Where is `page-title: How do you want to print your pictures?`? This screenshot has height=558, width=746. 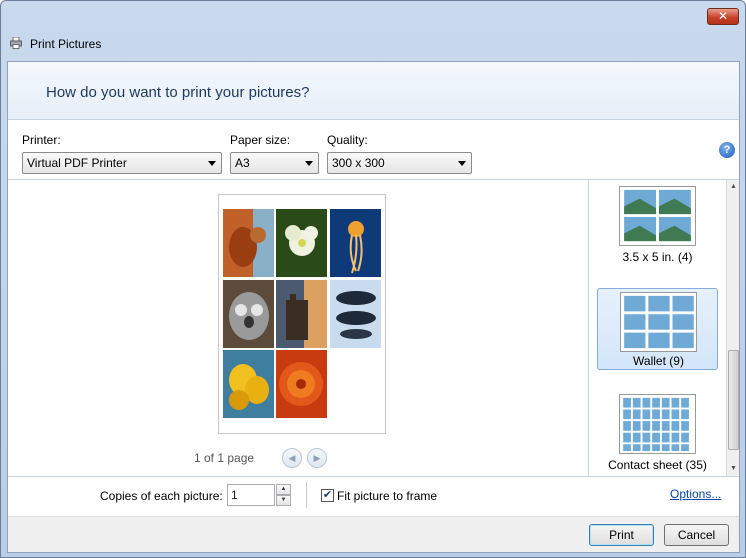 page-title: How do you want to print your pictures? is located at coordinates (178, 92).